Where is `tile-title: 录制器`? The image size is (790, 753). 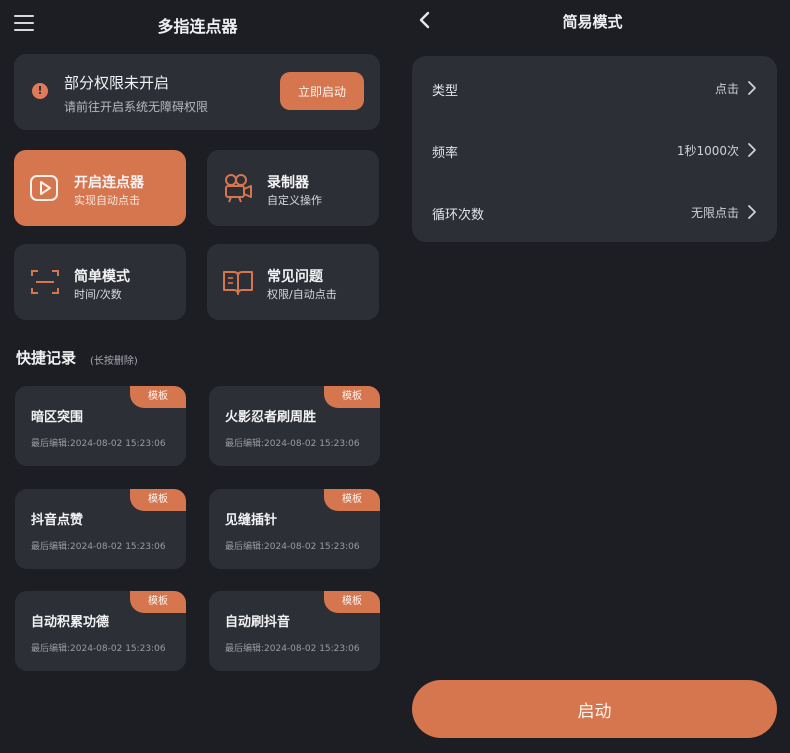
tile-title: 录制器 is located at coordinates (288, 183).